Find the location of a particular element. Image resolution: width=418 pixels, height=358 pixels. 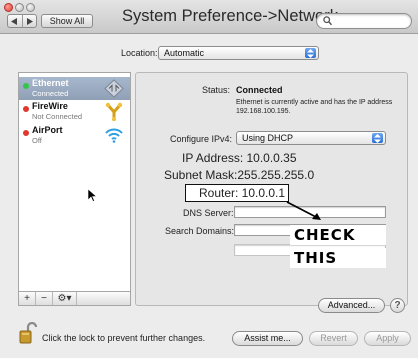

remove-service-button: − is located at coordinates (44, 298).